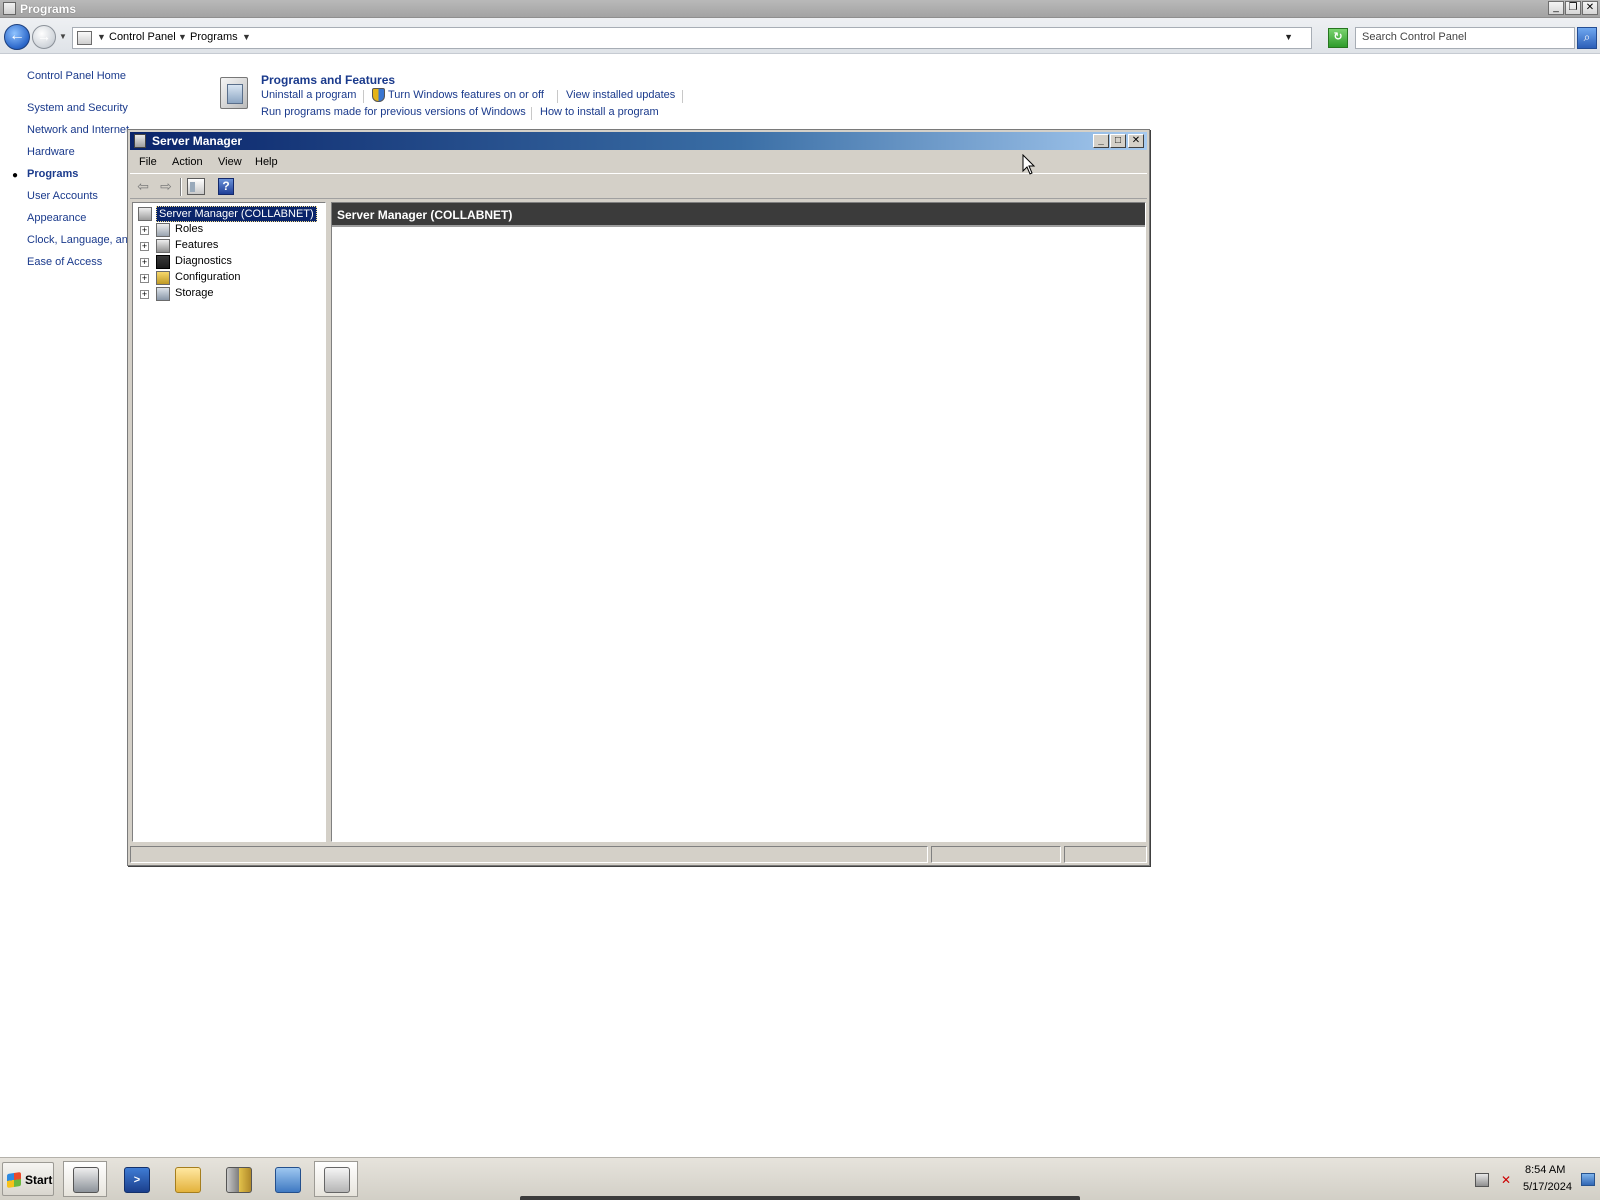  I want to click on menu-action: Action, so click(187, 162).